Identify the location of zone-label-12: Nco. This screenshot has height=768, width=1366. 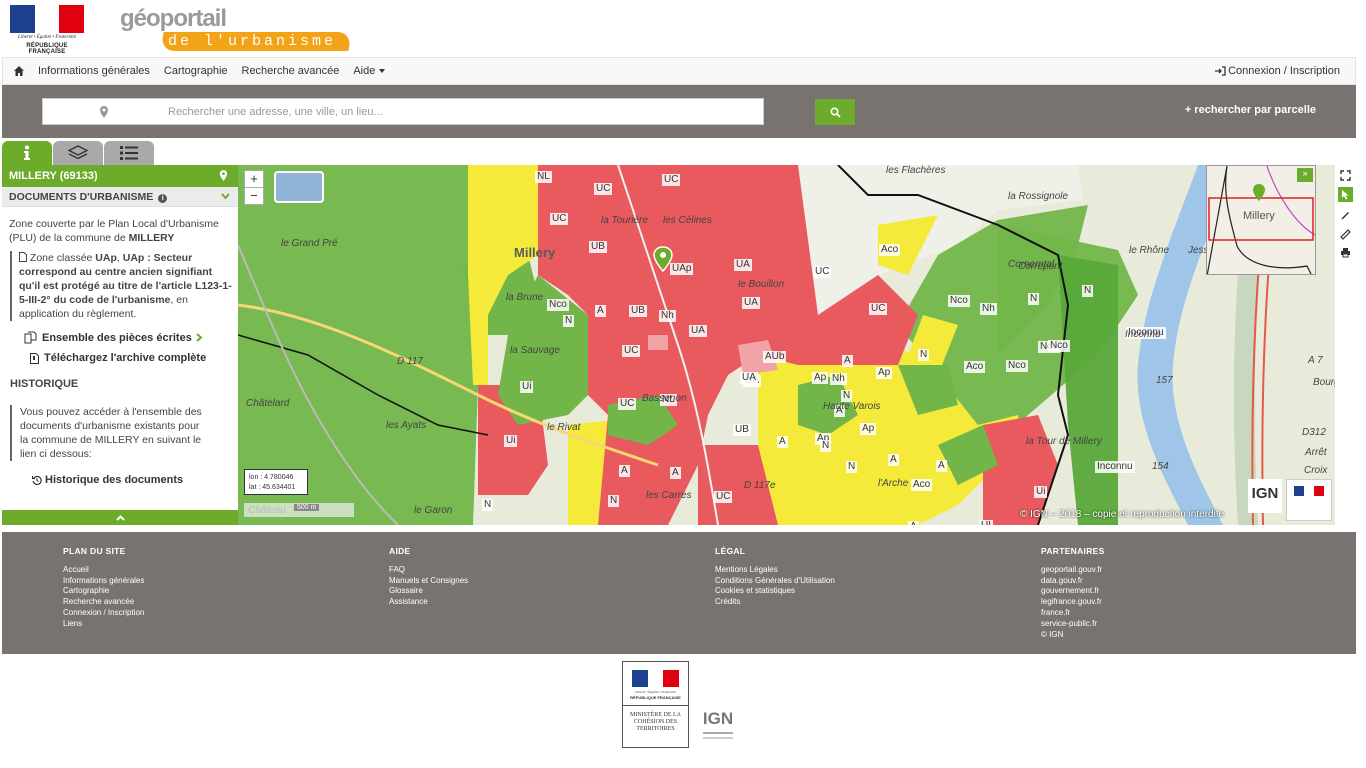
(558, 305).